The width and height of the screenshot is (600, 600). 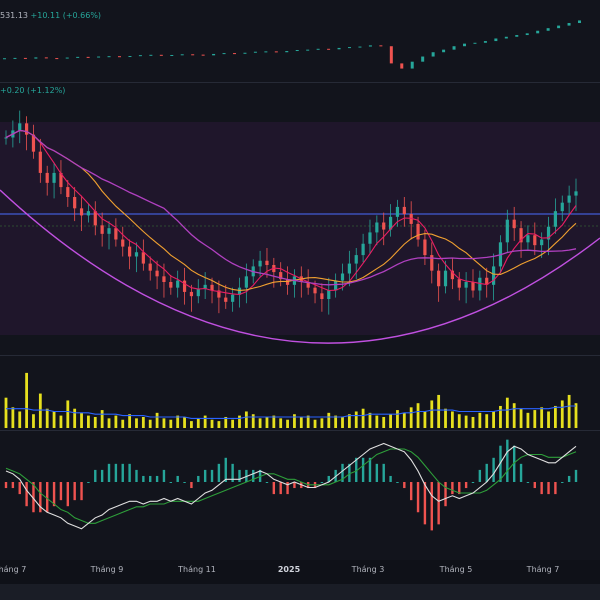 I want to click on bottom-toolbar, so click(x=300, y=592).